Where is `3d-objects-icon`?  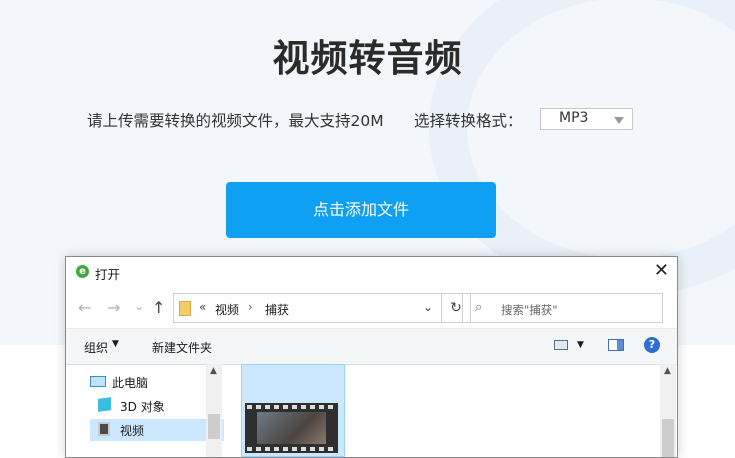
3d-objects-icon is located at coordinates (104, 404).